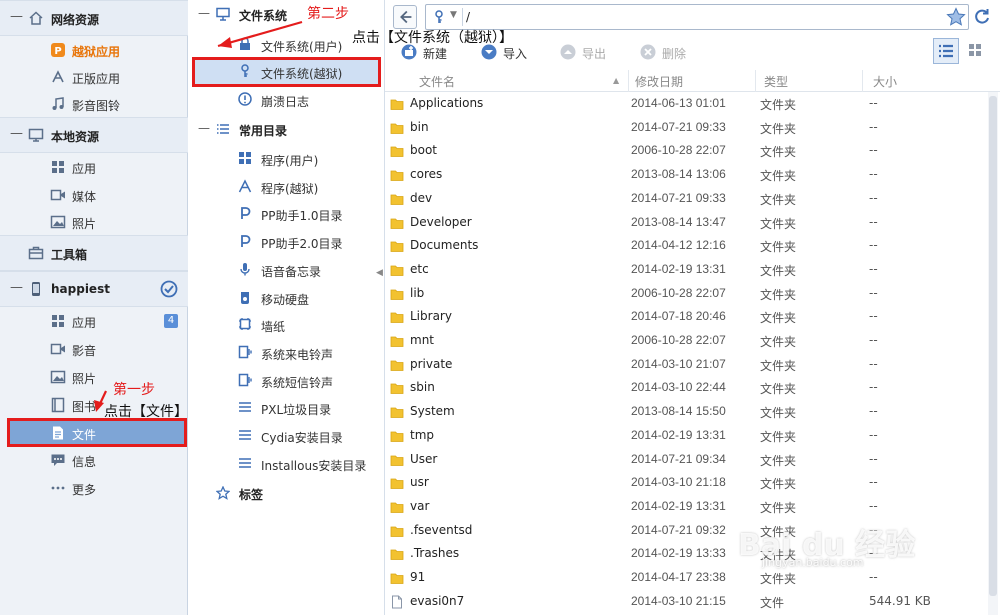  What do you see at coordinates (286, 186) in the screenshot?
I see `tree-item-programs-jailbreak: 程序(越狱)` at bounding box center [286, 186].